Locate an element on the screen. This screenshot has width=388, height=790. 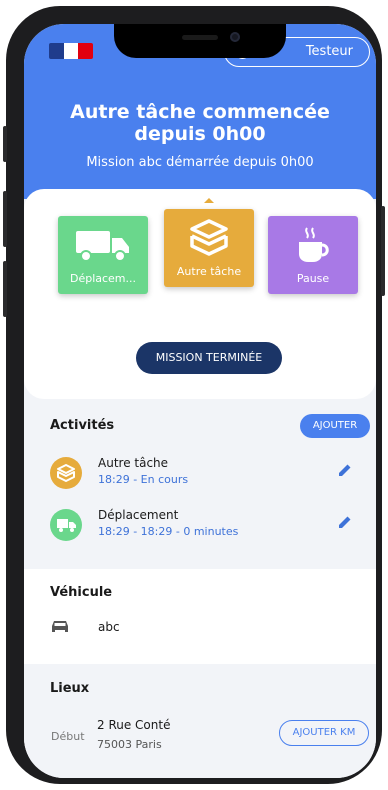
republique-francaise-logo is located at coordinates (71, 51).